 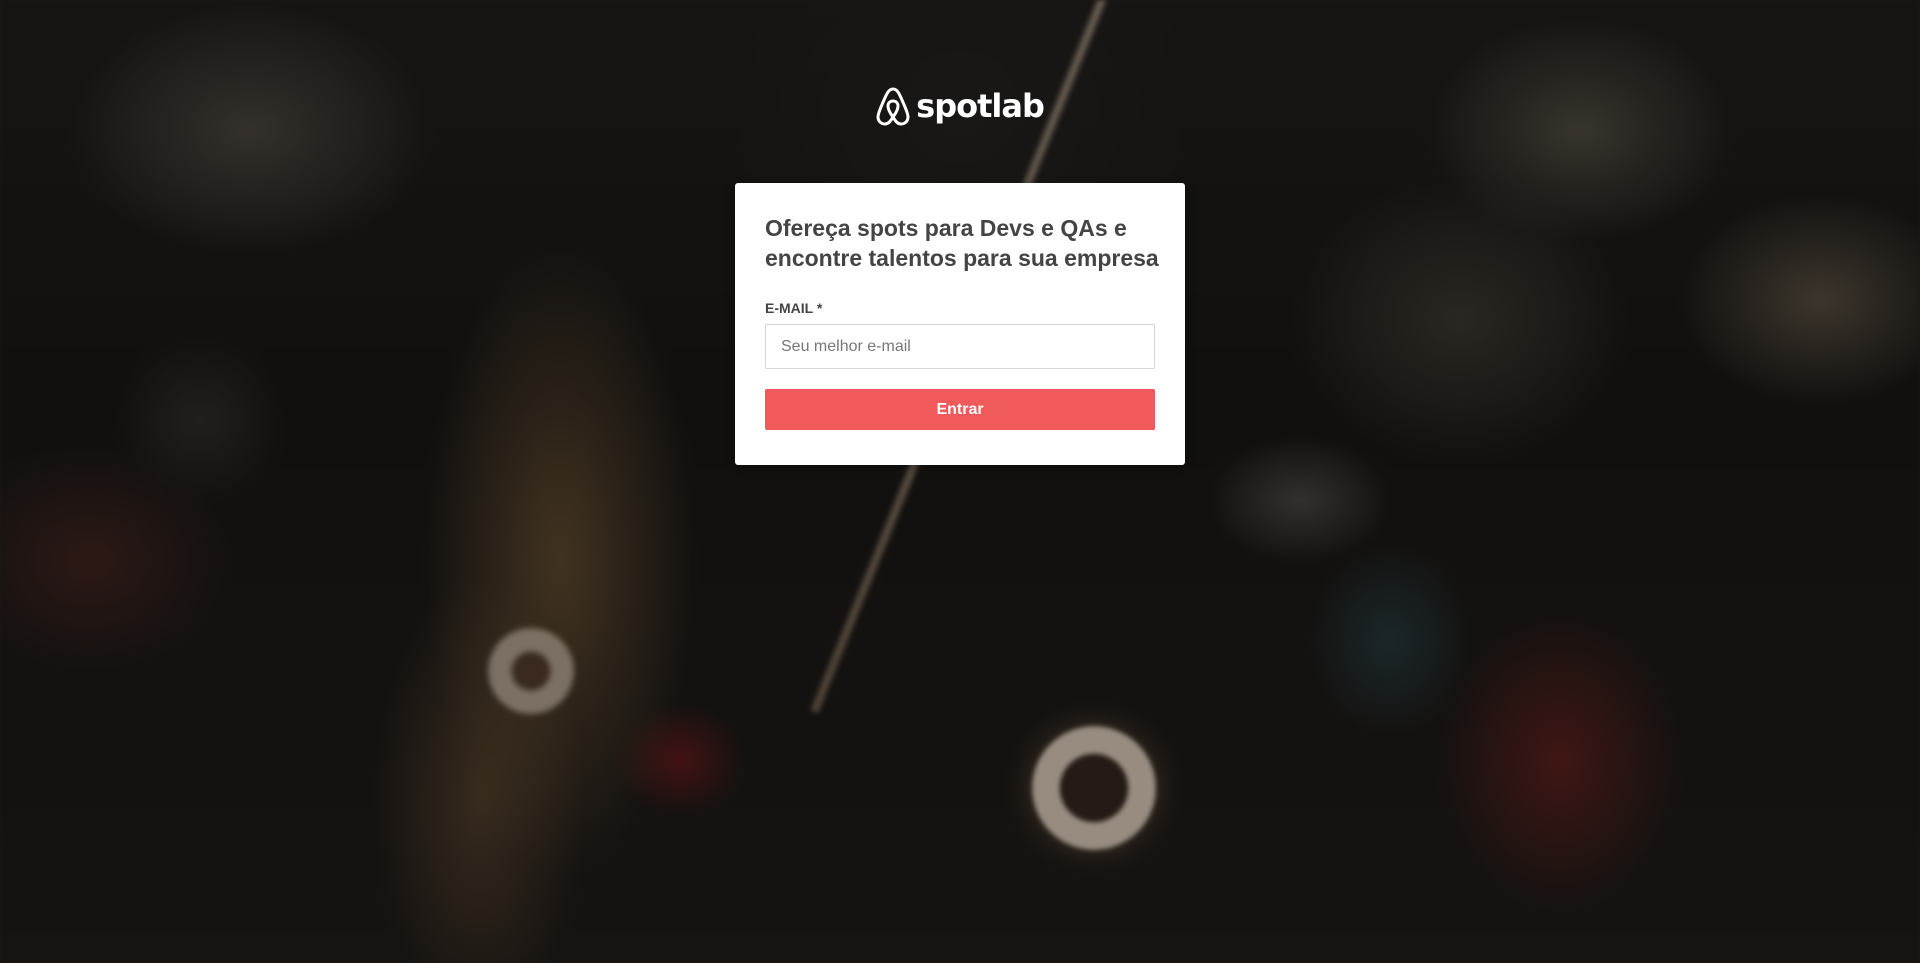 What do you see at coordinates (794, 308) in the screenshot?
I see `email-label: E-MAIL *` at bounding box center [794, 308].